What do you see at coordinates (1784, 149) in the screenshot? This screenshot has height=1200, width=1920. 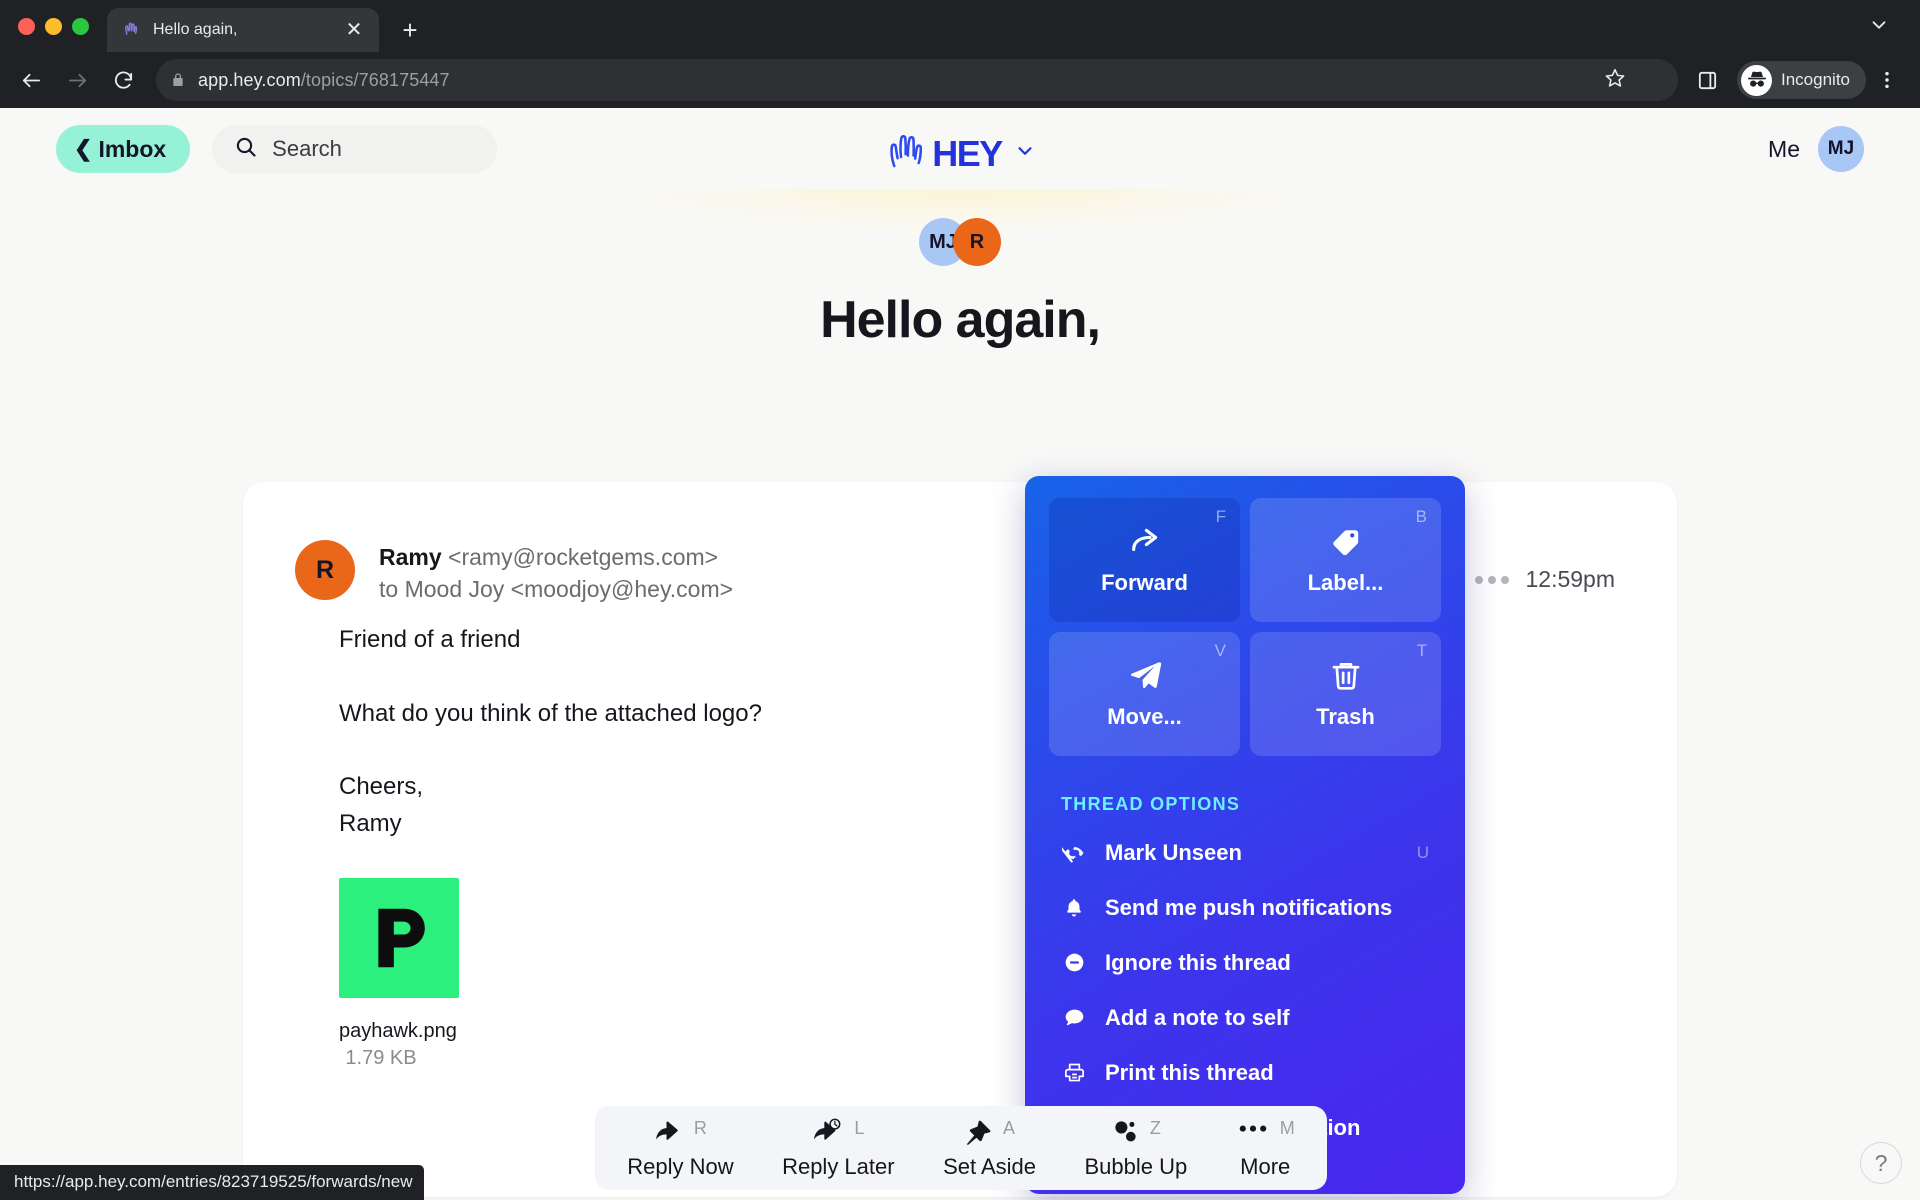 I see `me-label: Me` at bounding box center [1784, 149].